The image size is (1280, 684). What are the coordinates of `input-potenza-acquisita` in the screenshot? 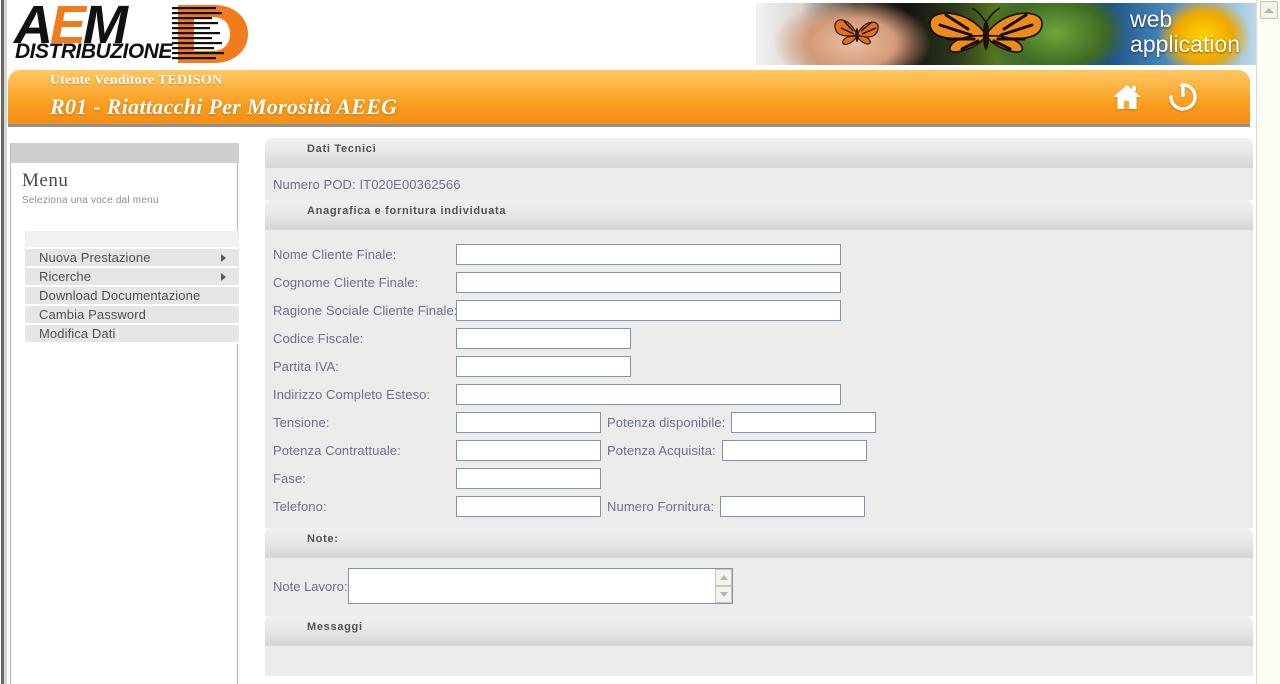 It's located at (794, 450).